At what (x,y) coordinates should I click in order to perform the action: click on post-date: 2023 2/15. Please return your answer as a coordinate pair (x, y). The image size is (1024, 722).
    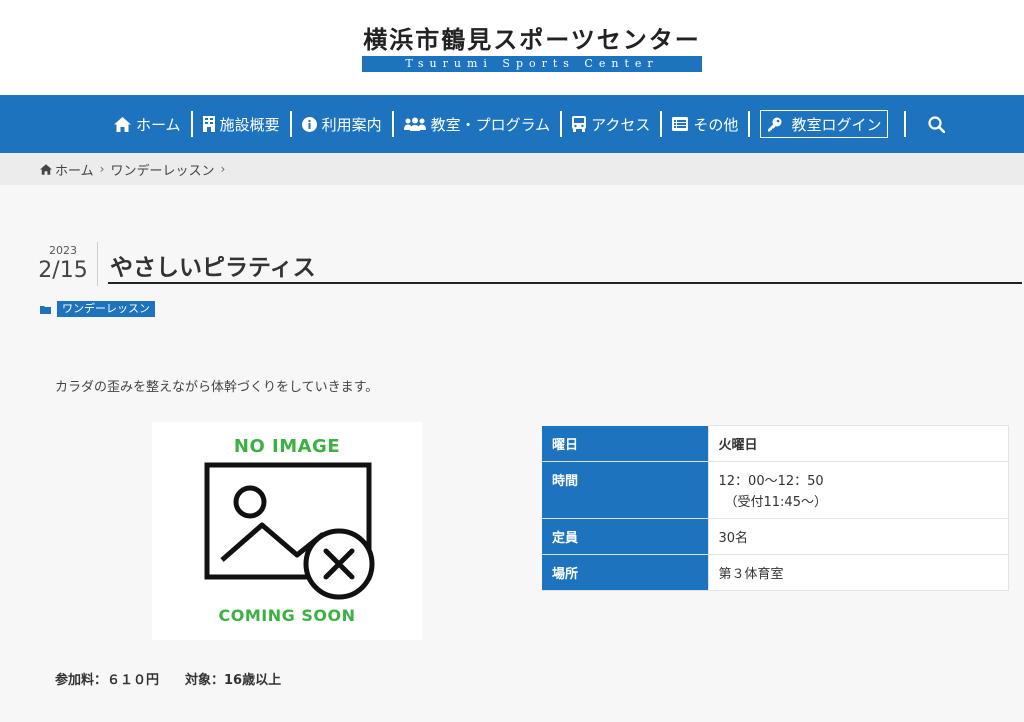
    Looking at the image, I should click on (68, 265).